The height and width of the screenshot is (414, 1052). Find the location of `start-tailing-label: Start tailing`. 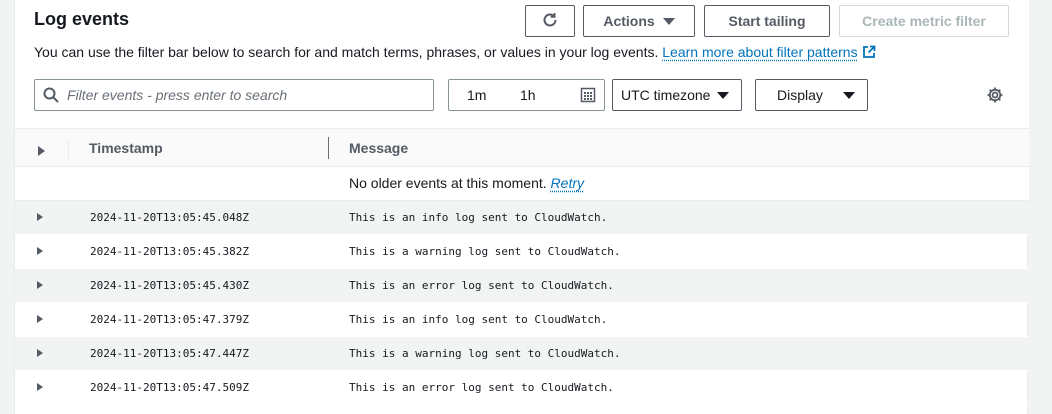

start-tailing-label: Start tailing is located at coordinates (767, 21).